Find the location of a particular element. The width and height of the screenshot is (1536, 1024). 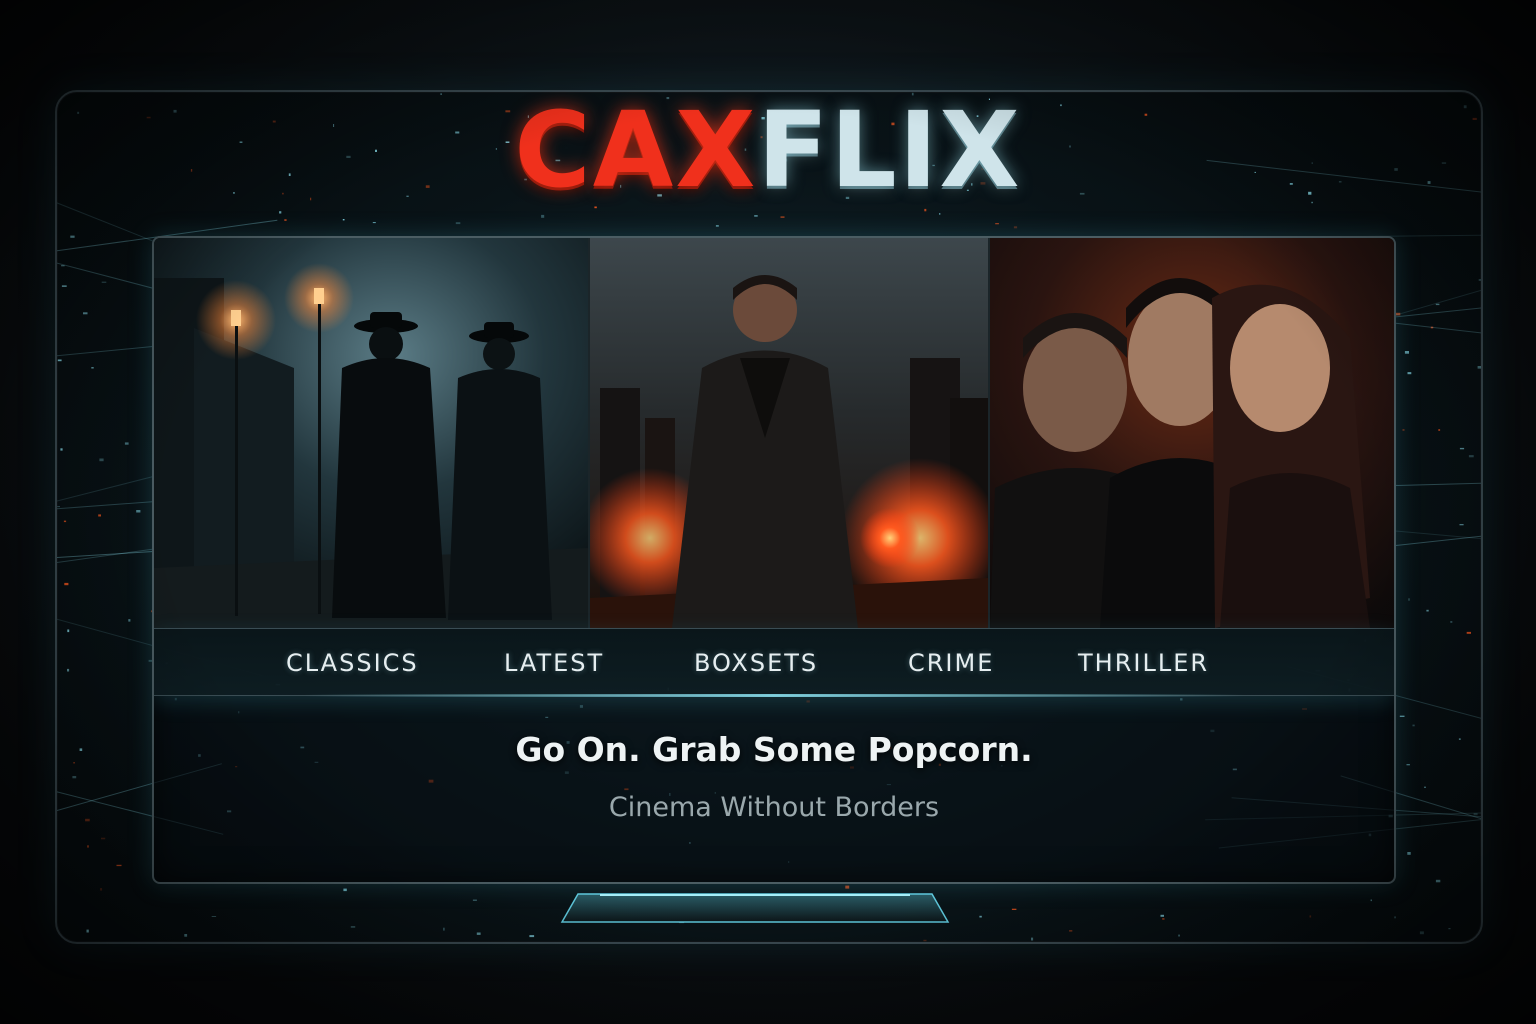

nav-item-boxsets: BOXSETS is located at coordinates (756, 663).